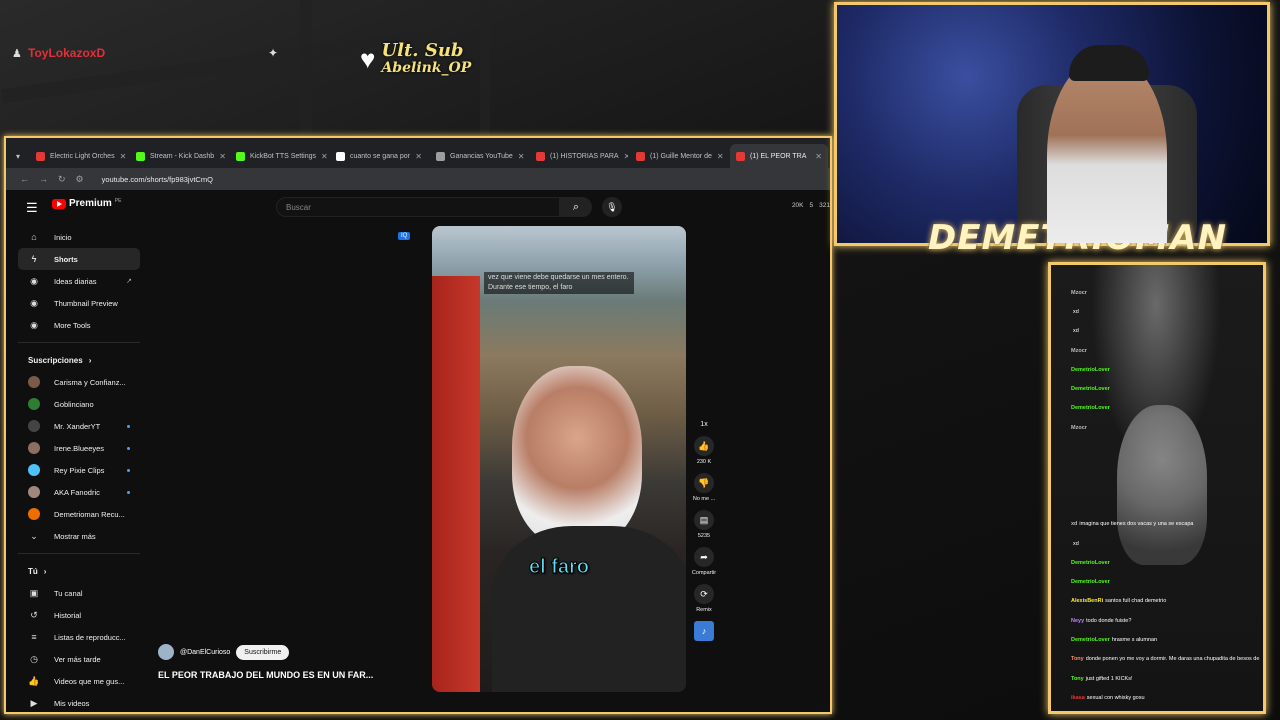 This screenshot has width=1280, height=720. Describe the element at coordinates (1115, 697) in the screenshot. I see `chat-text: sexual con whisky gosu` at that location.